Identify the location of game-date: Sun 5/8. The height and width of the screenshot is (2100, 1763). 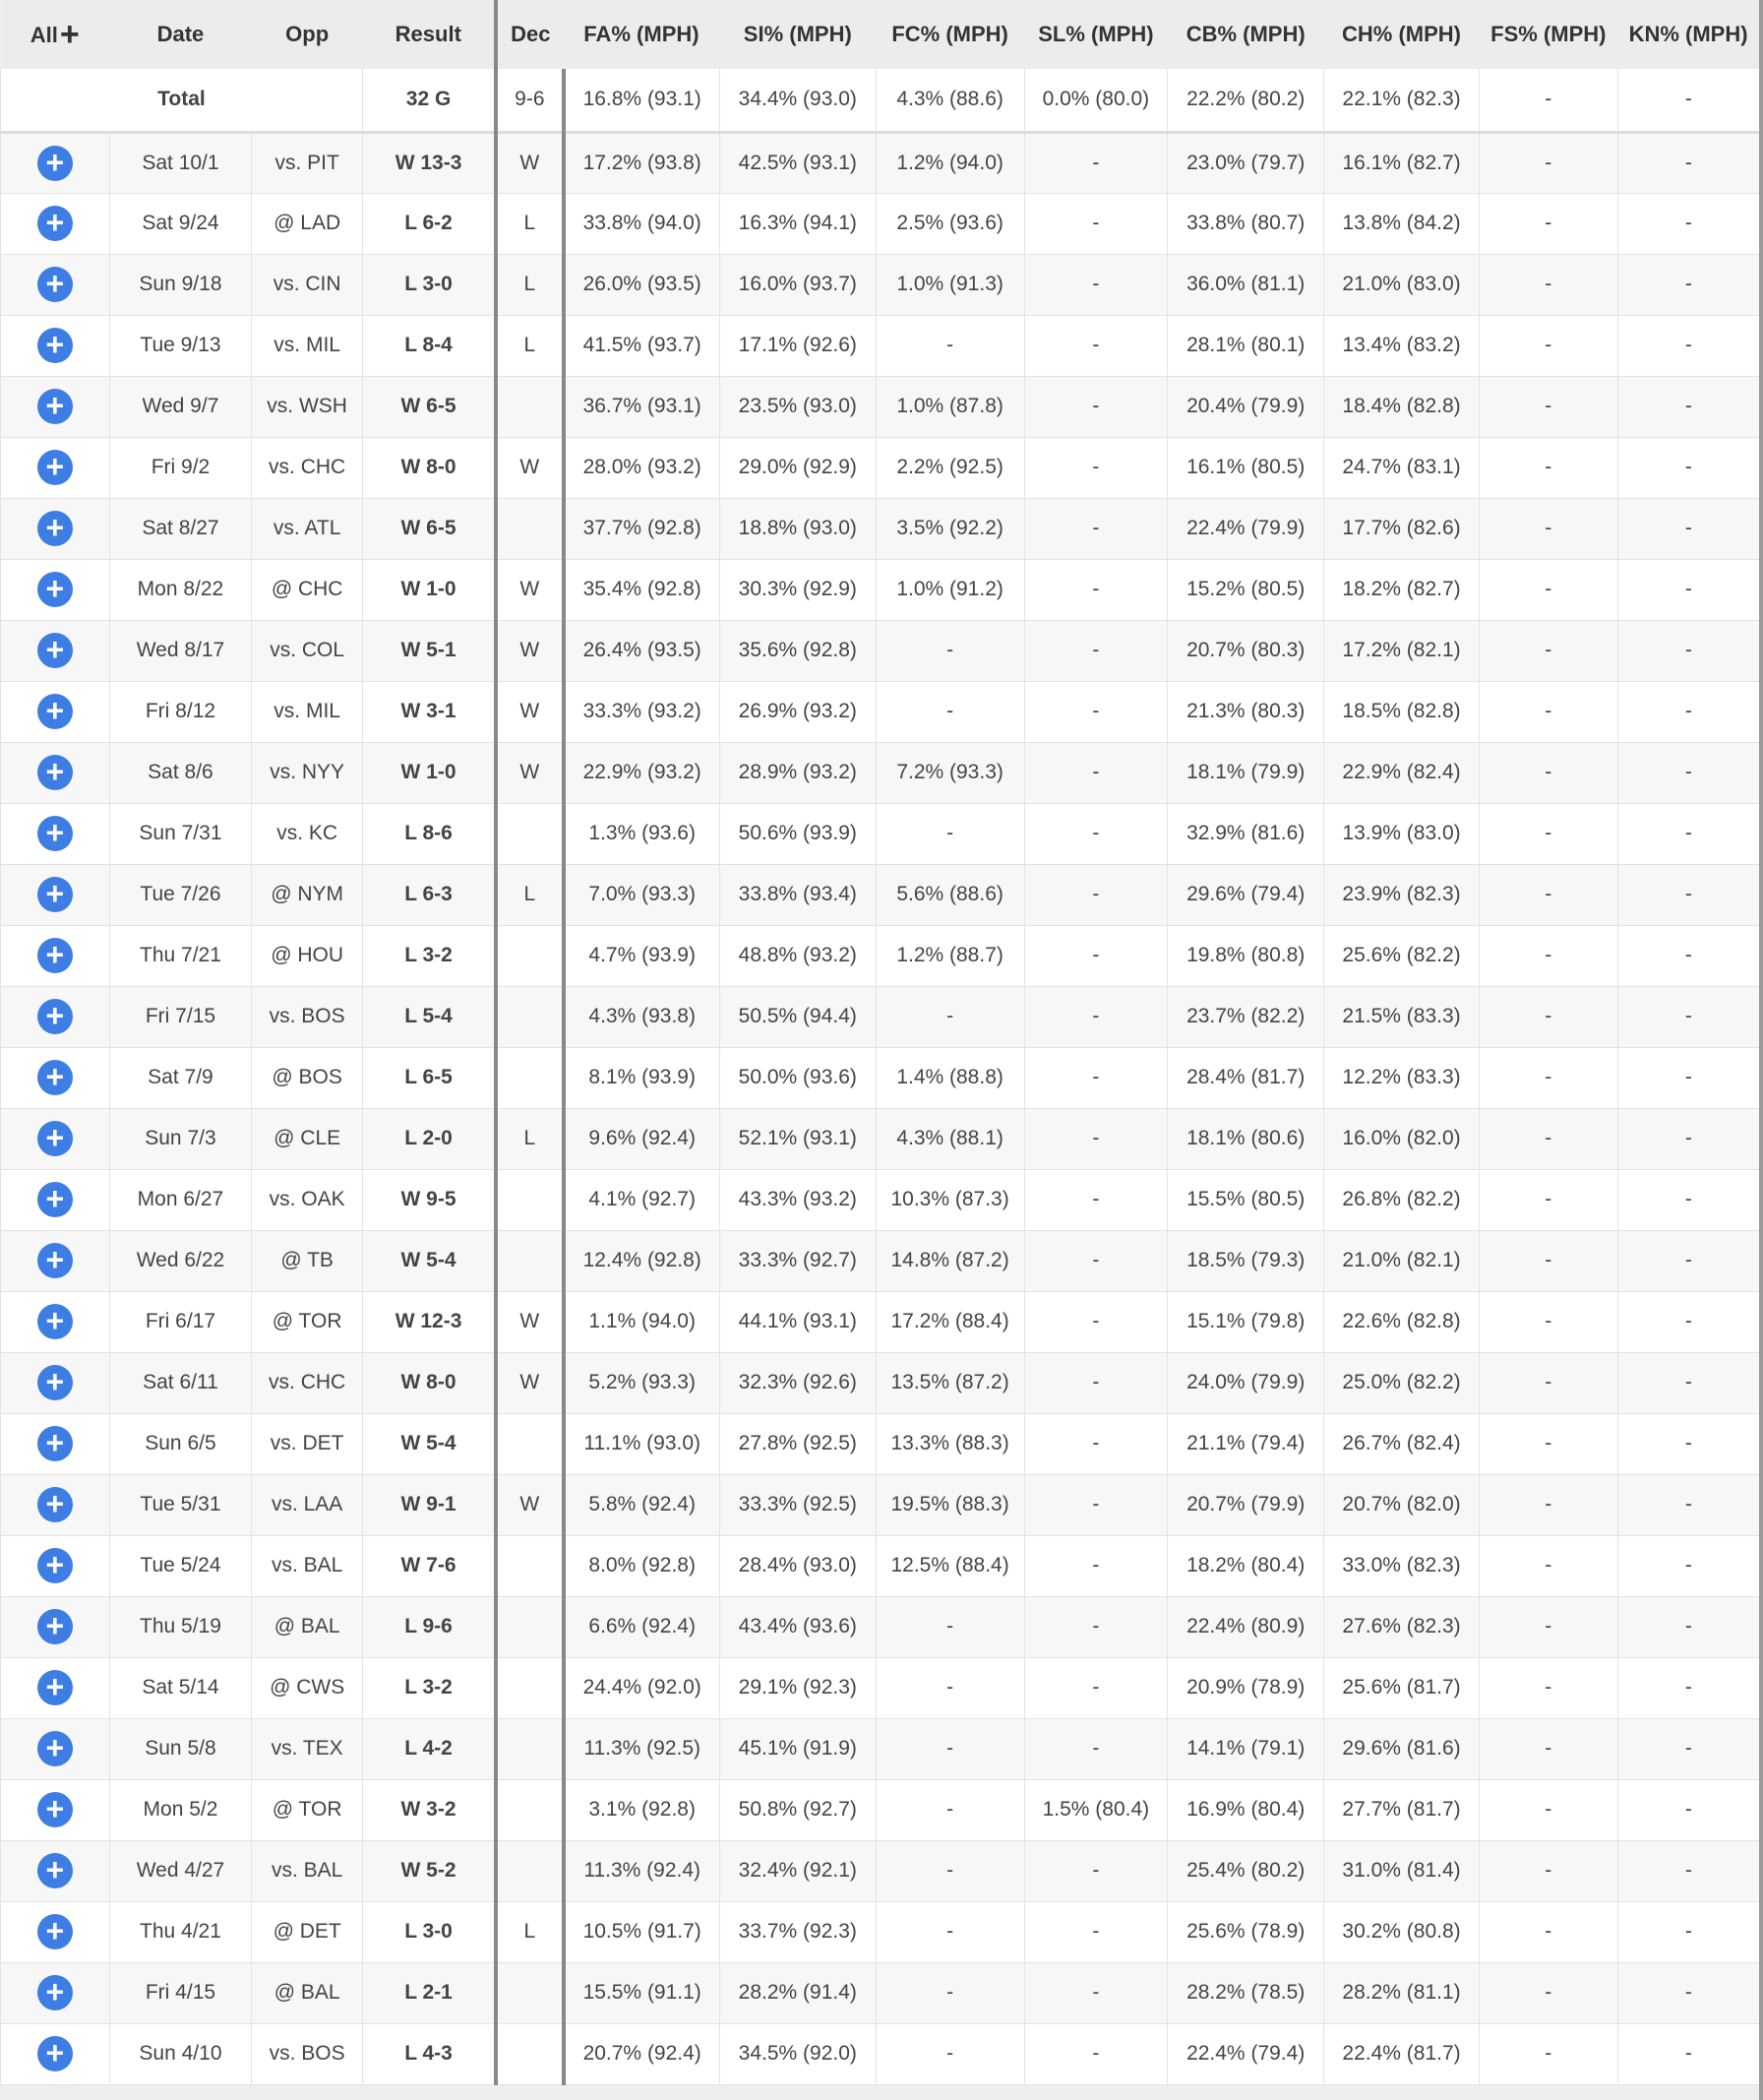
(180, 1749).